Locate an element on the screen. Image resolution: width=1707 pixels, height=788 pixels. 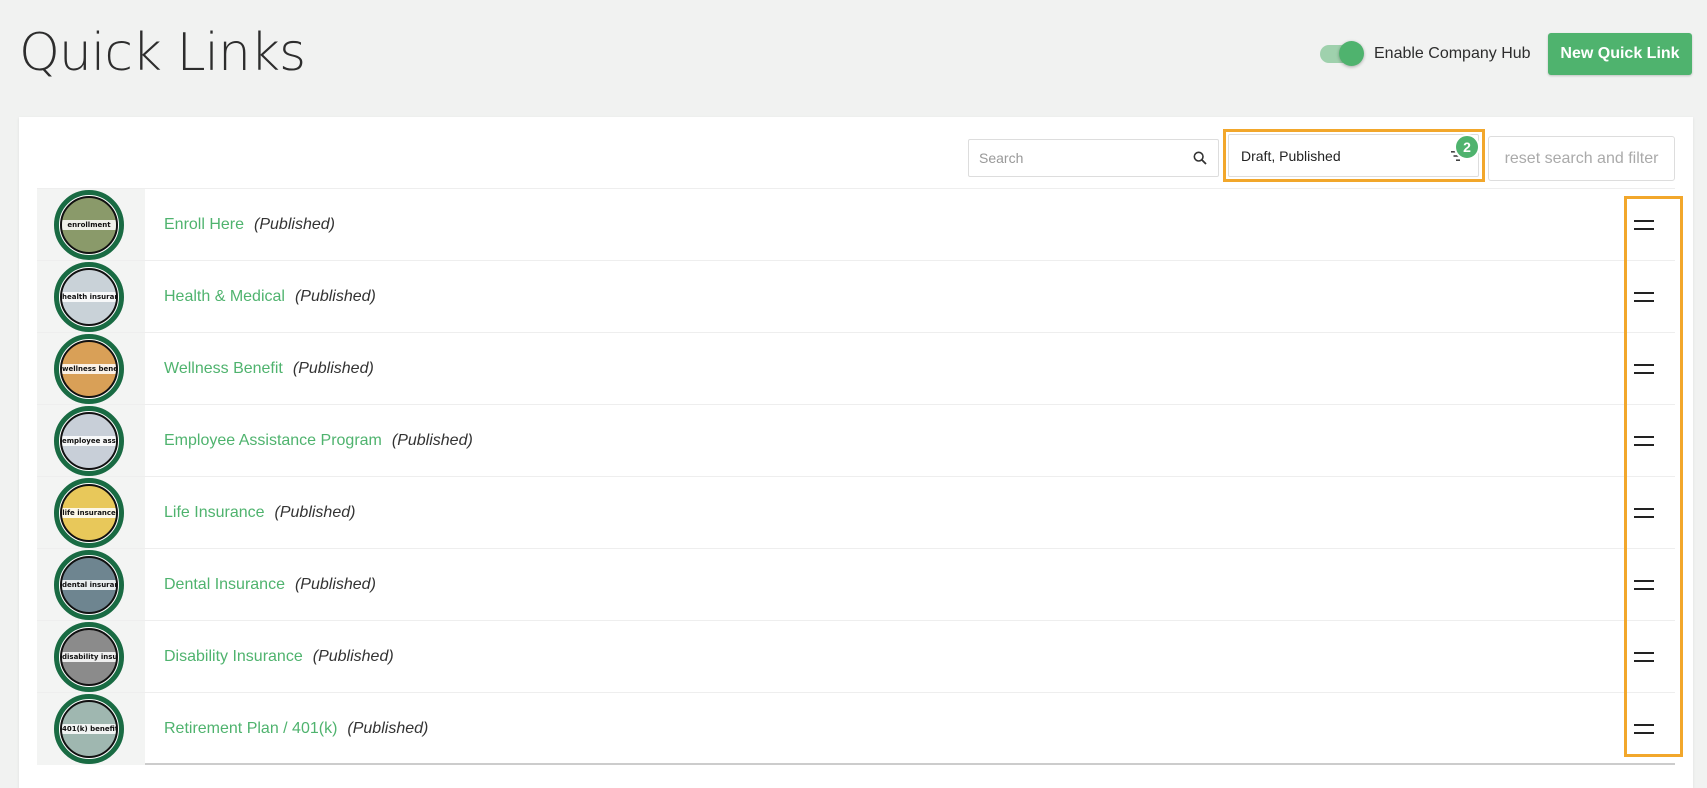
quick-link-title: Employee Assistance Program is located at coordinates (273, 441).